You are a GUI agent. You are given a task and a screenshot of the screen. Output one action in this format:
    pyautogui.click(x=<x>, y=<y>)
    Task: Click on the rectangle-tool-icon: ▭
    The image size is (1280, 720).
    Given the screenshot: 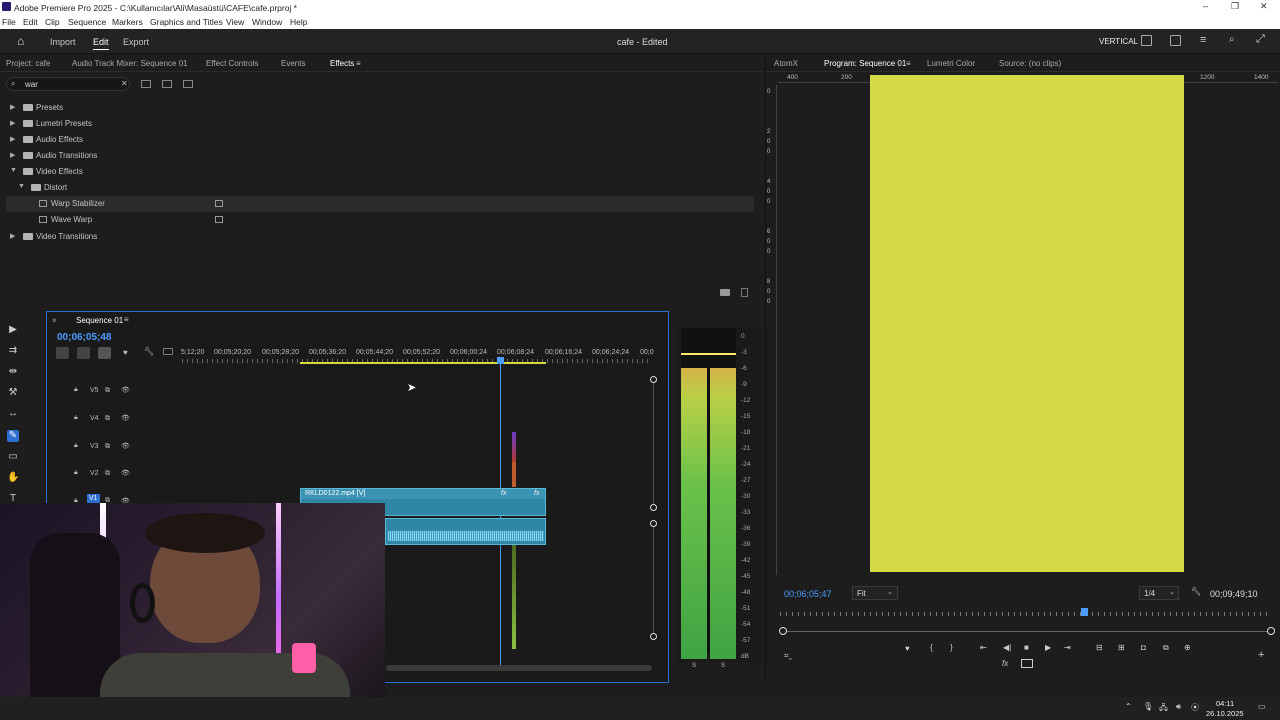 What is the action you would take?
    pyautogui.click(x=13, y=457)
    